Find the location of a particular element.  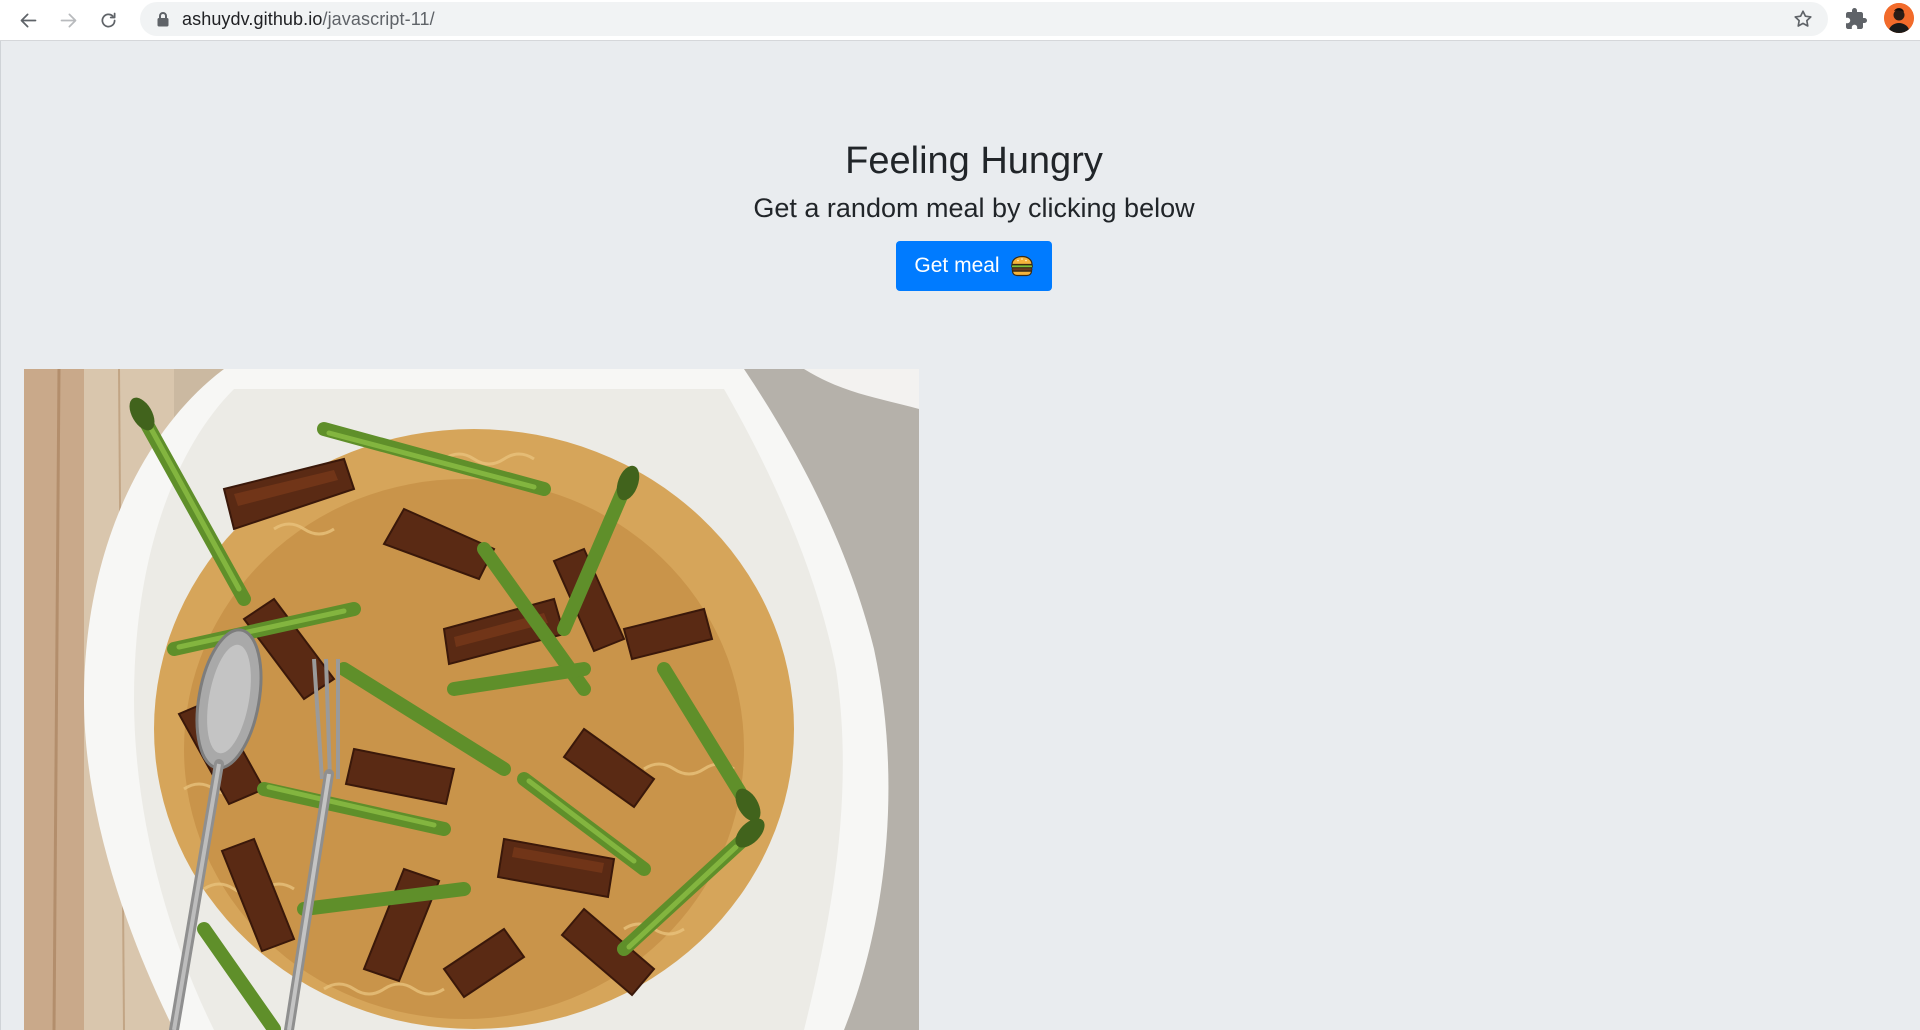

browser-toolbar: ashuydv.github.io/javascript-11/ is located at coordinates (960, 20).